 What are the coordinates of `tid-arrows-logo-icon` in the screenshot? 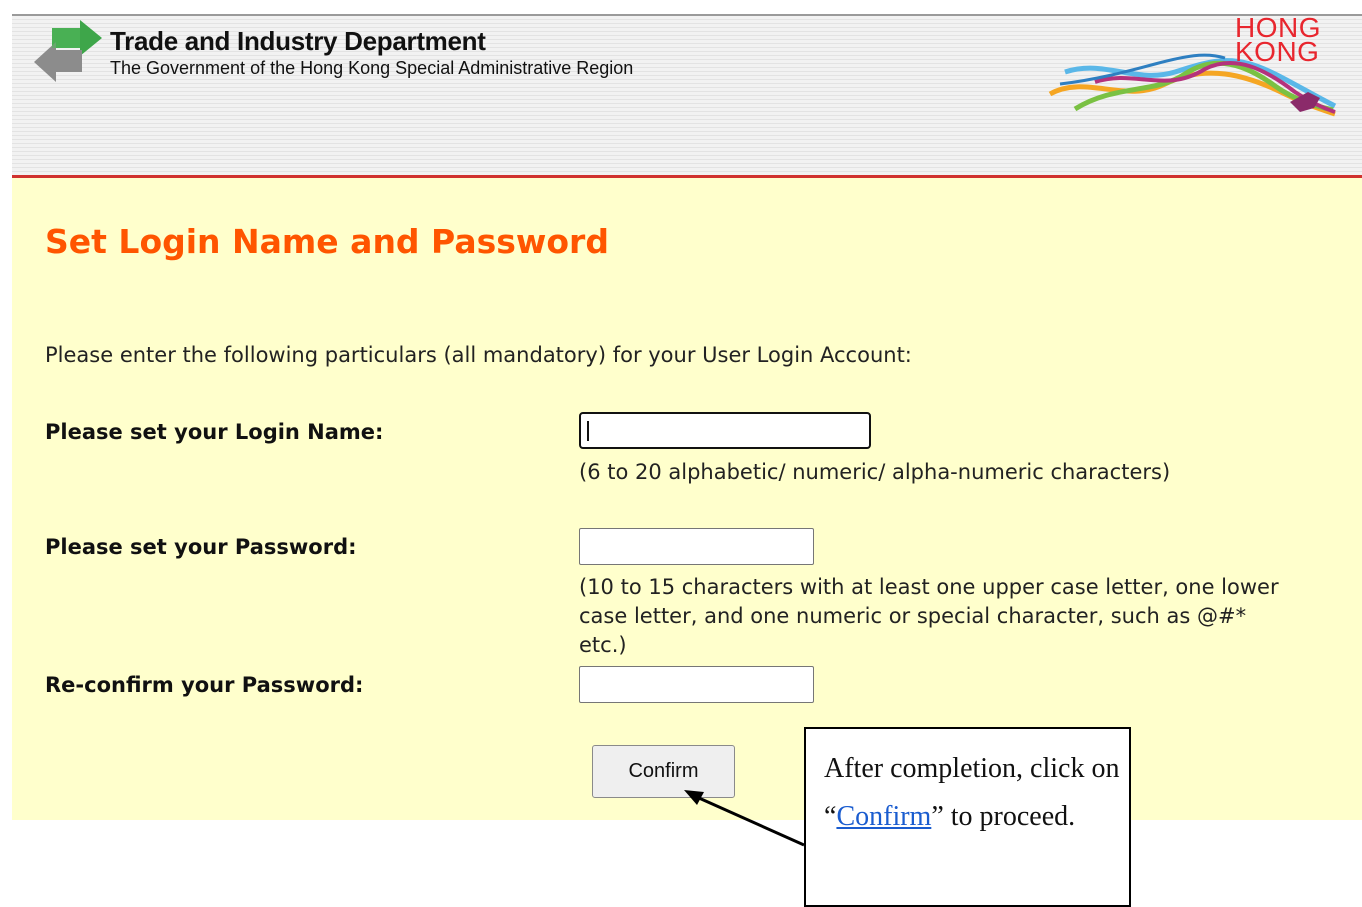 It's located at (68, 51).